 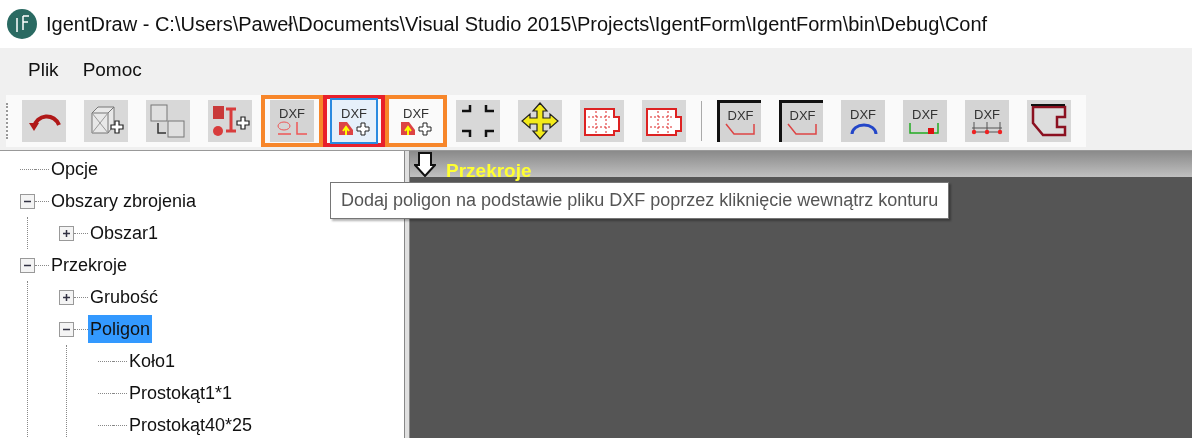 I want to click on tooltip: Dodaj poligon na podstawie pliku DXF poprzez kliknięcie wewnątrz konturu, so click(x=640, y=200).